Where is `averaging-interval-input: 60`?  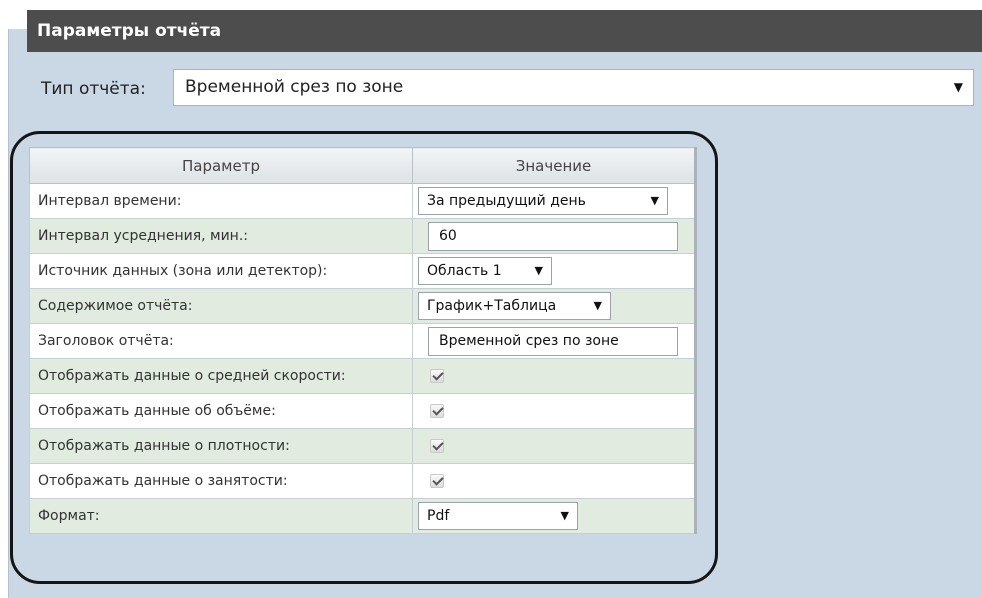
averaging-interval-input: 60 is located at coordinates (553, 236).